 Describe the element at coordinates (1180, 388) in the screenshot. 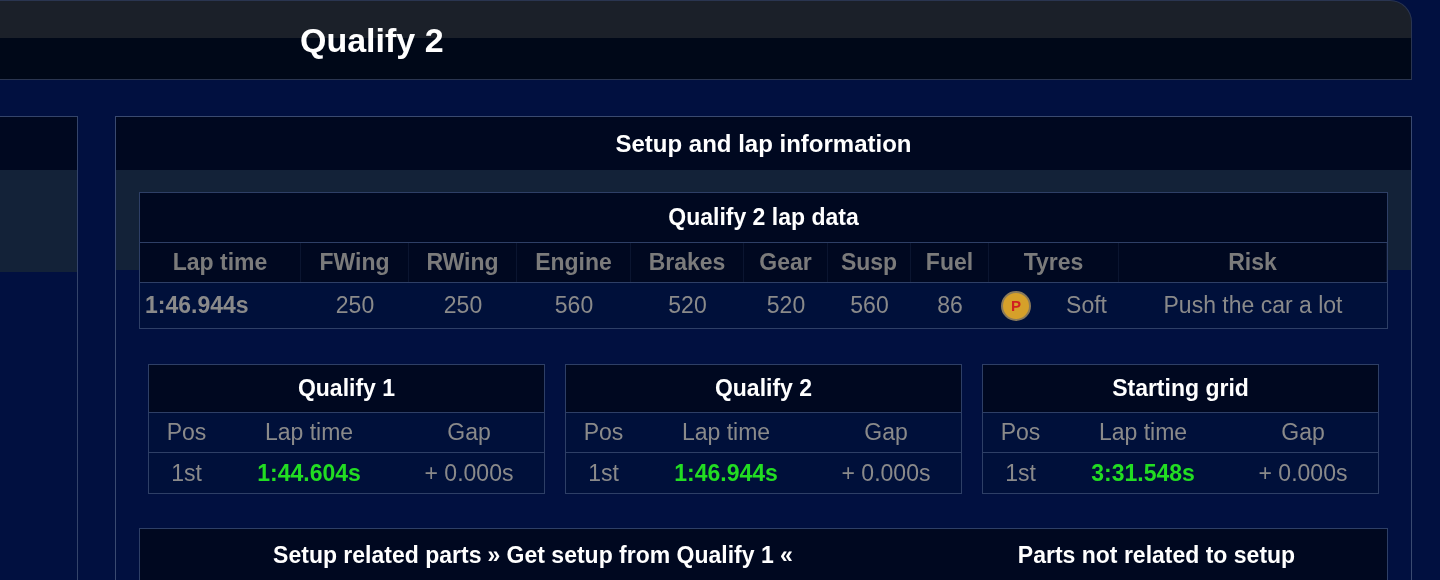

I see `table-title: Starting grid` at that location.